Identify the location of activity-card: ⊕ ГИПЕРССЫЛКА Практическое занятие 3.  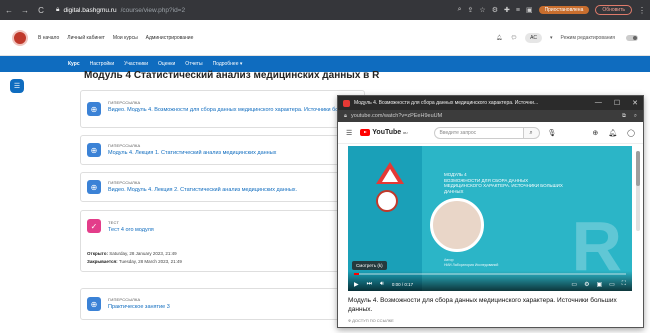
(222, 304).